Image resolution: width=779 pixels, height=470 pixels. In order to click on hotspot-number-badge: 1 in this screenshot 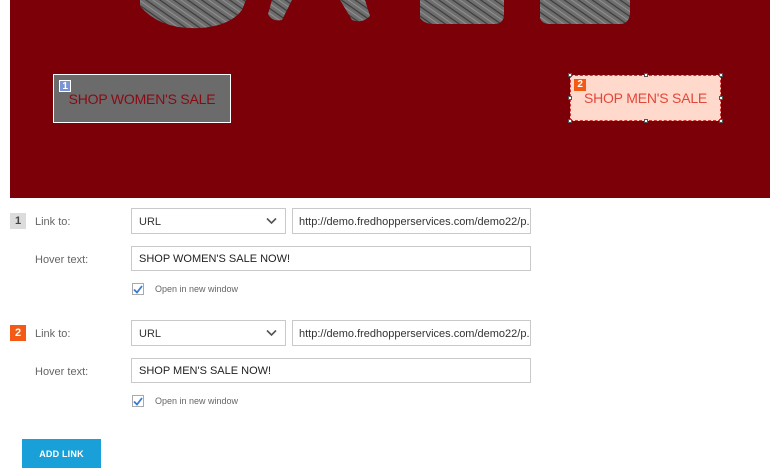, I will do `click(65, 86)`.